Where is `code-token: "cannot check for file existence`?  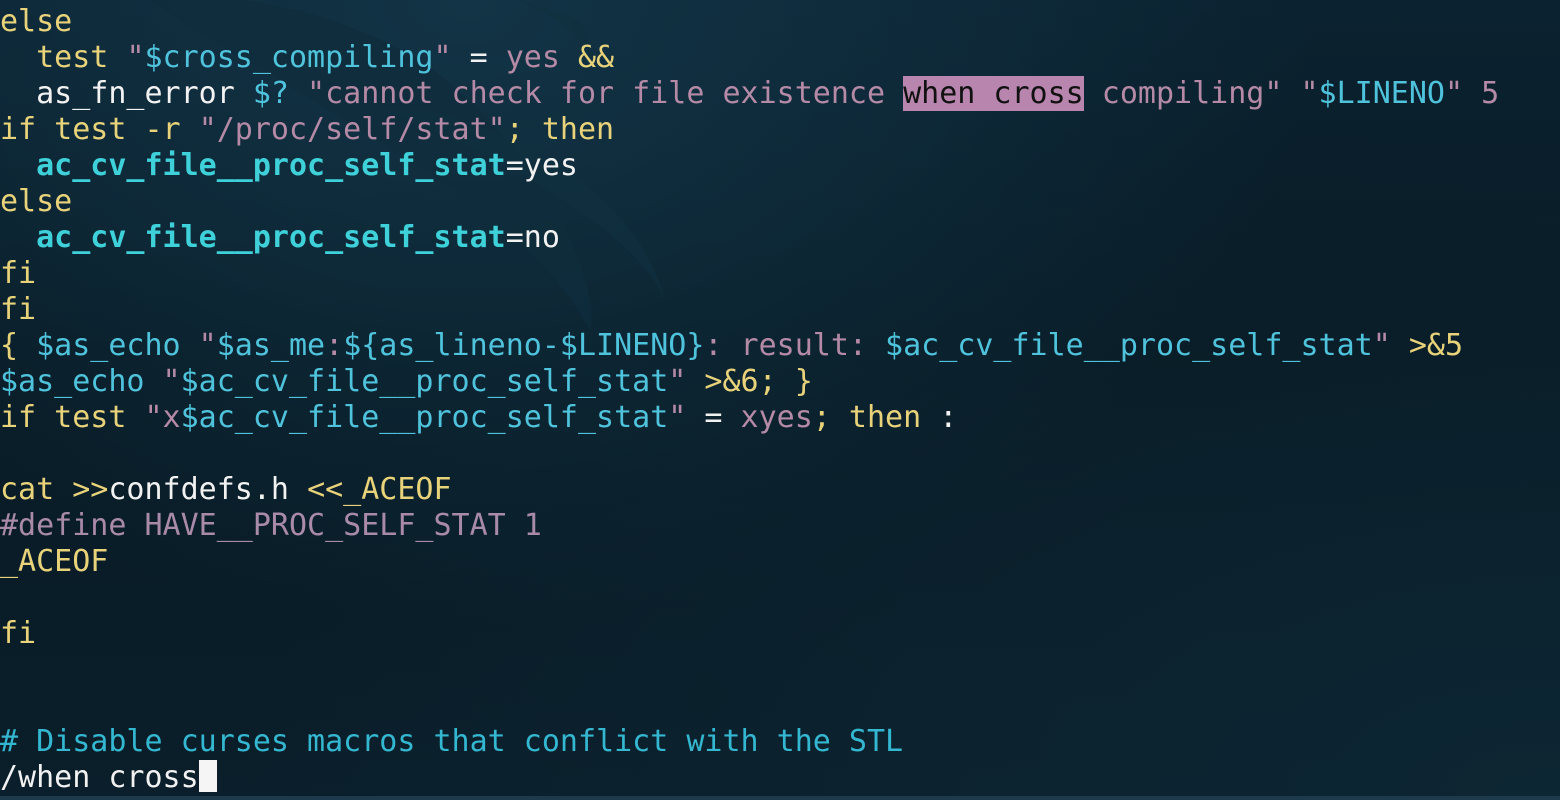 code-token: "cannot check for file existence is located at coordinates (596, 93).